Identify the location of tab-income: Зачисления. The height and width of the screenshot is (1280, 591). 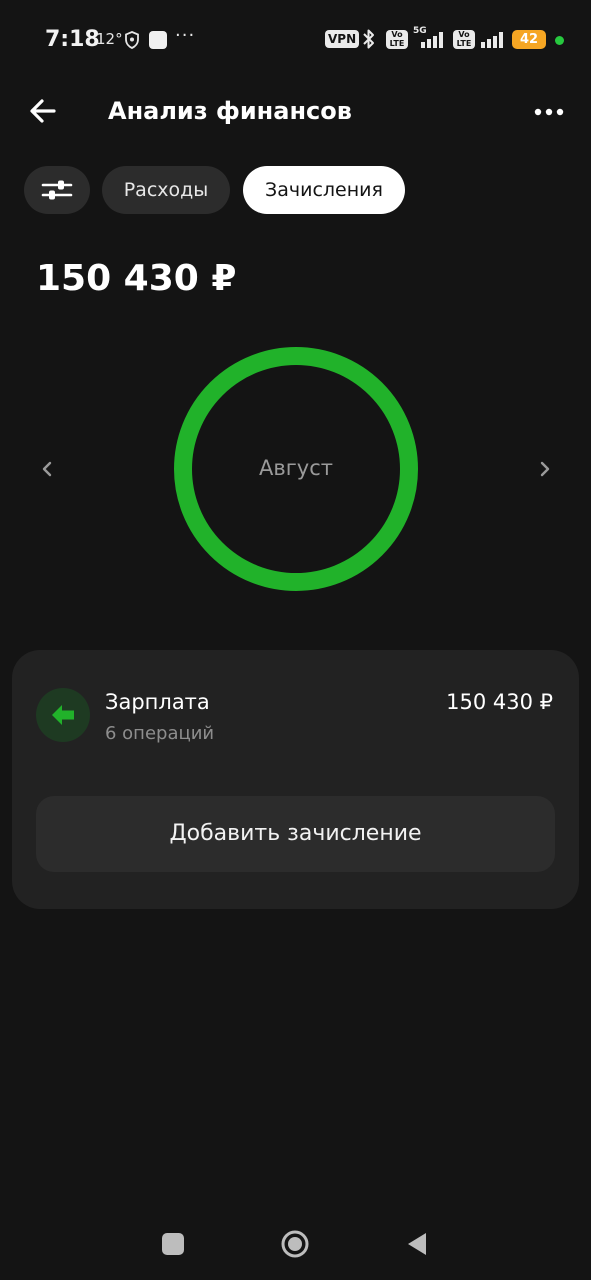
(324, 190).